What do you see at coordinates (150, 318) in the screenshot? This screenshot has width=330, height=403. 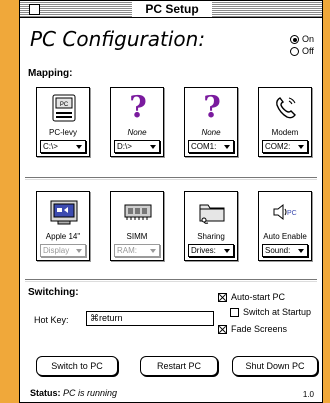 I see `hotkey-field: ⌘return` at bounding box center [150, 318].